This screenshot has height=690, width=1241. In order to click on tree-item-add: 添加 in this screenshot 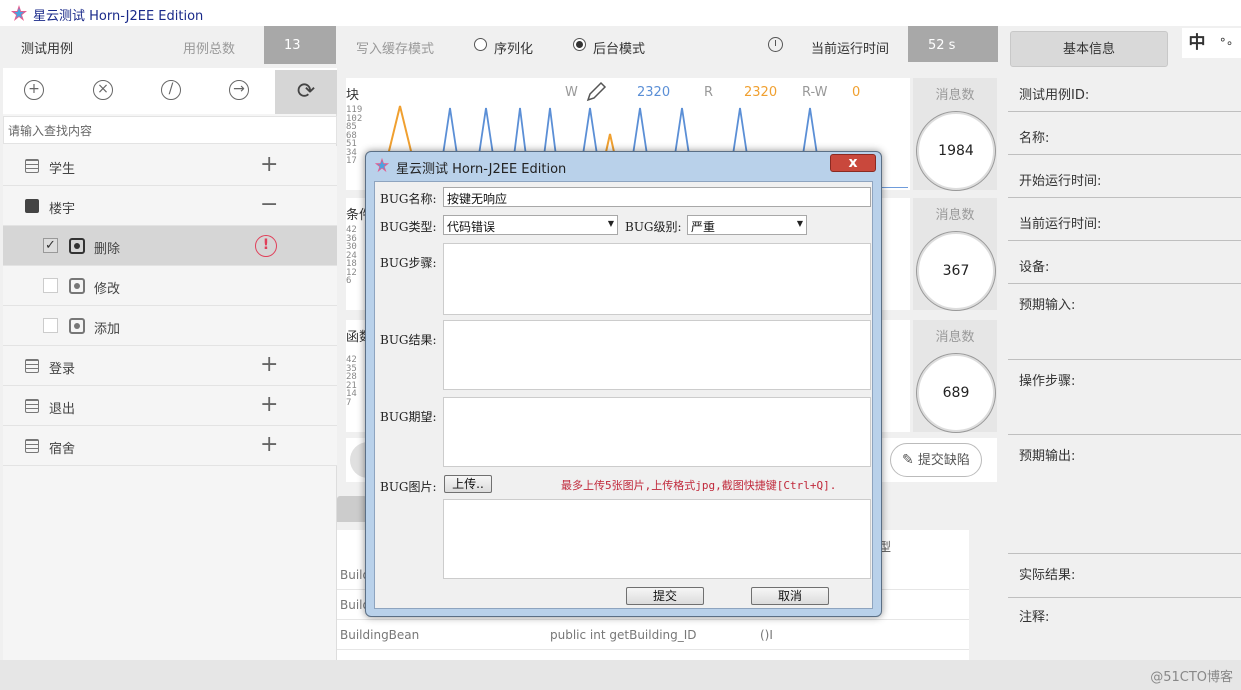, I will do `click(170, 326)`.